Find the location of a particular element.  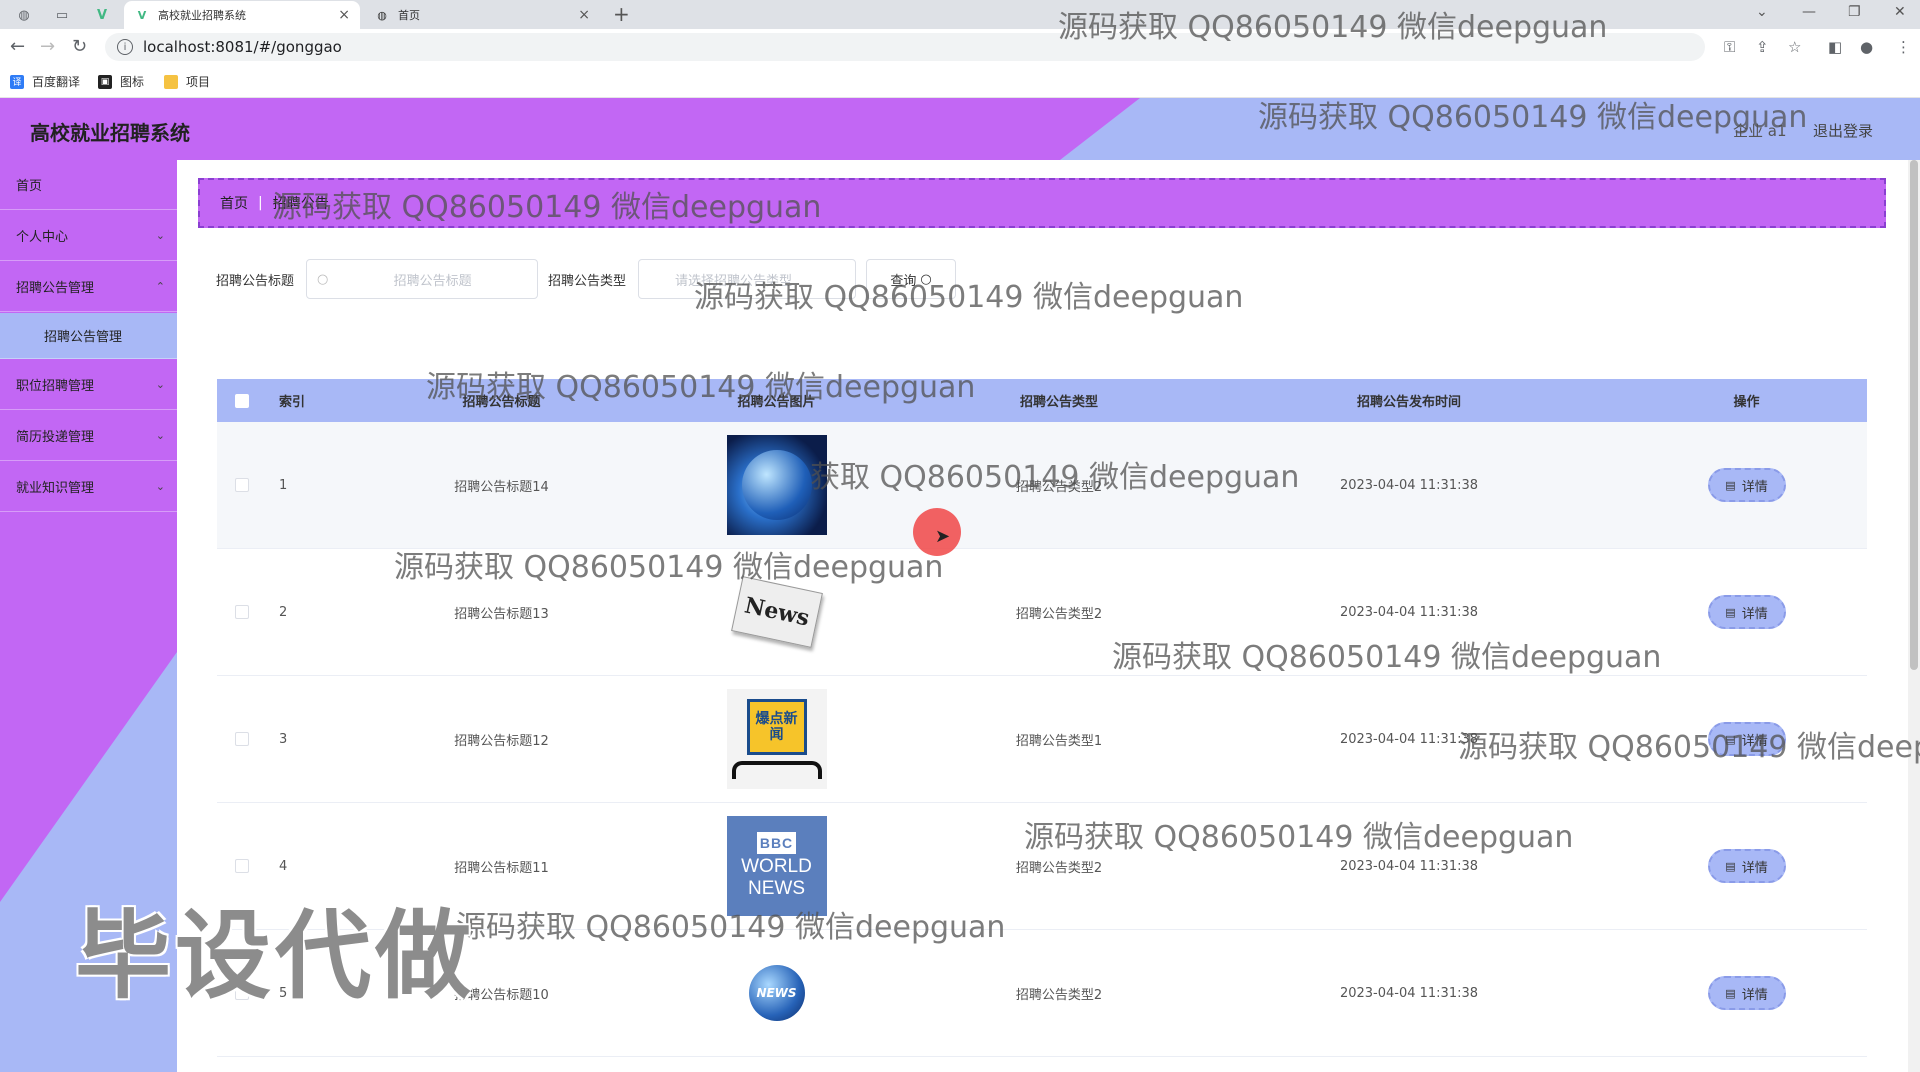

restore-icon: ❐ is located at coordinates (1854, 12).